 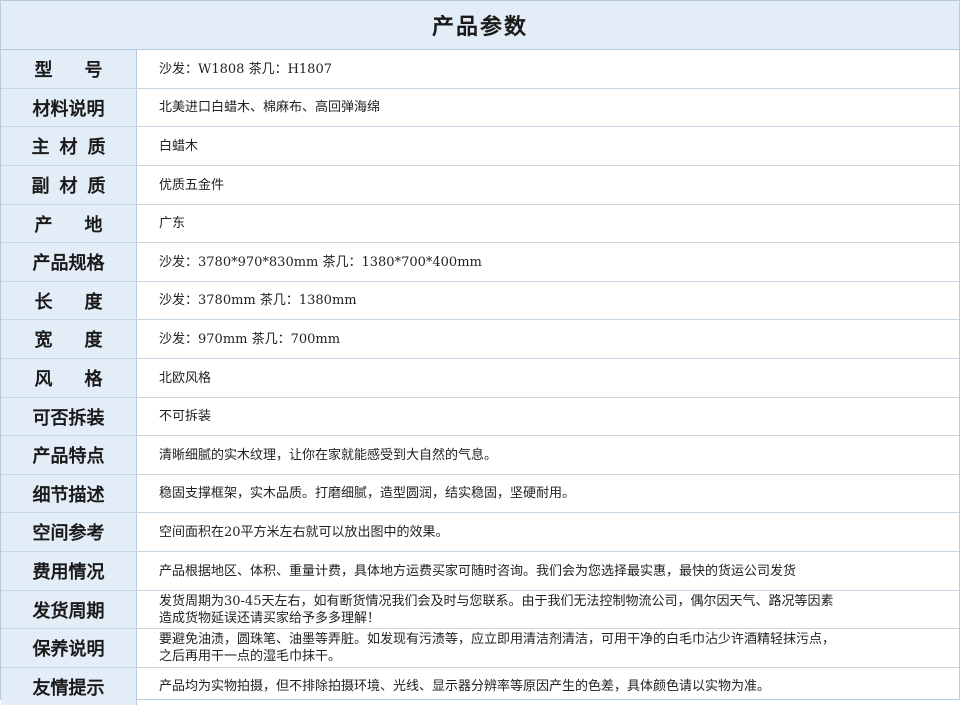 I want to click on row-value-cell: 稳固支撑框架，实木品质。打磨细腻，造型圆润，结实稳固，坚硬耐用。, so click(x=548, y=493).